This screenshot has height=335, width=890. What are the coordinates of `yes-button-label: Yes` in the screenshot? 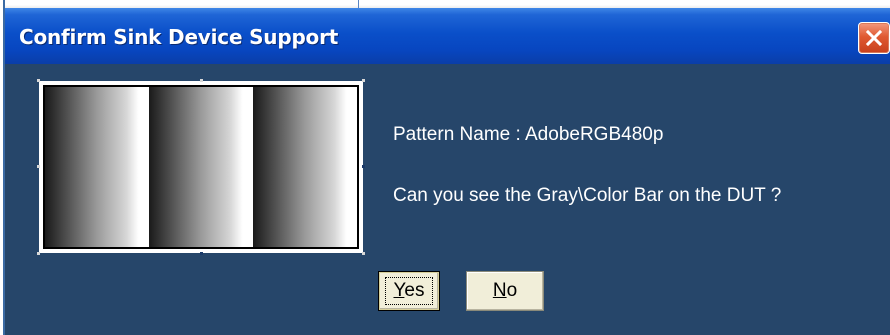 It's located at (409, 290).